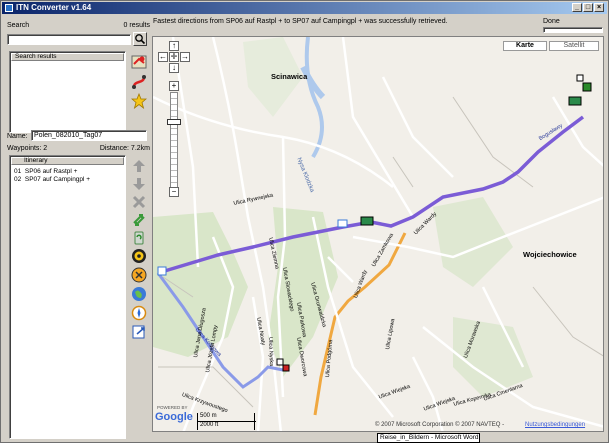 The width and height of the screenshot is (609, 443). I want to click on results-count: 0 results, so click(136, 25).